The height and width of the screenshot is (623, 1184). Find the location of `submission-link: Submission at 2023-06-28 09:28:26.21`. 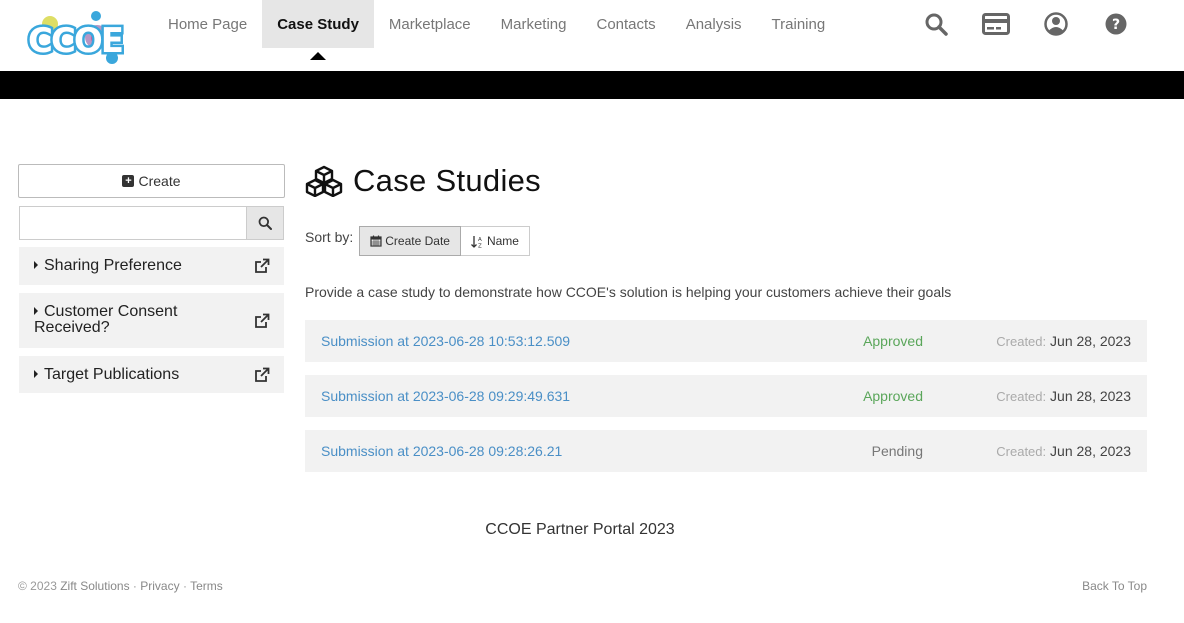

submission-link: Submission at 2023-06-28 09:28:26.21 is located at coordinates (522, 451).